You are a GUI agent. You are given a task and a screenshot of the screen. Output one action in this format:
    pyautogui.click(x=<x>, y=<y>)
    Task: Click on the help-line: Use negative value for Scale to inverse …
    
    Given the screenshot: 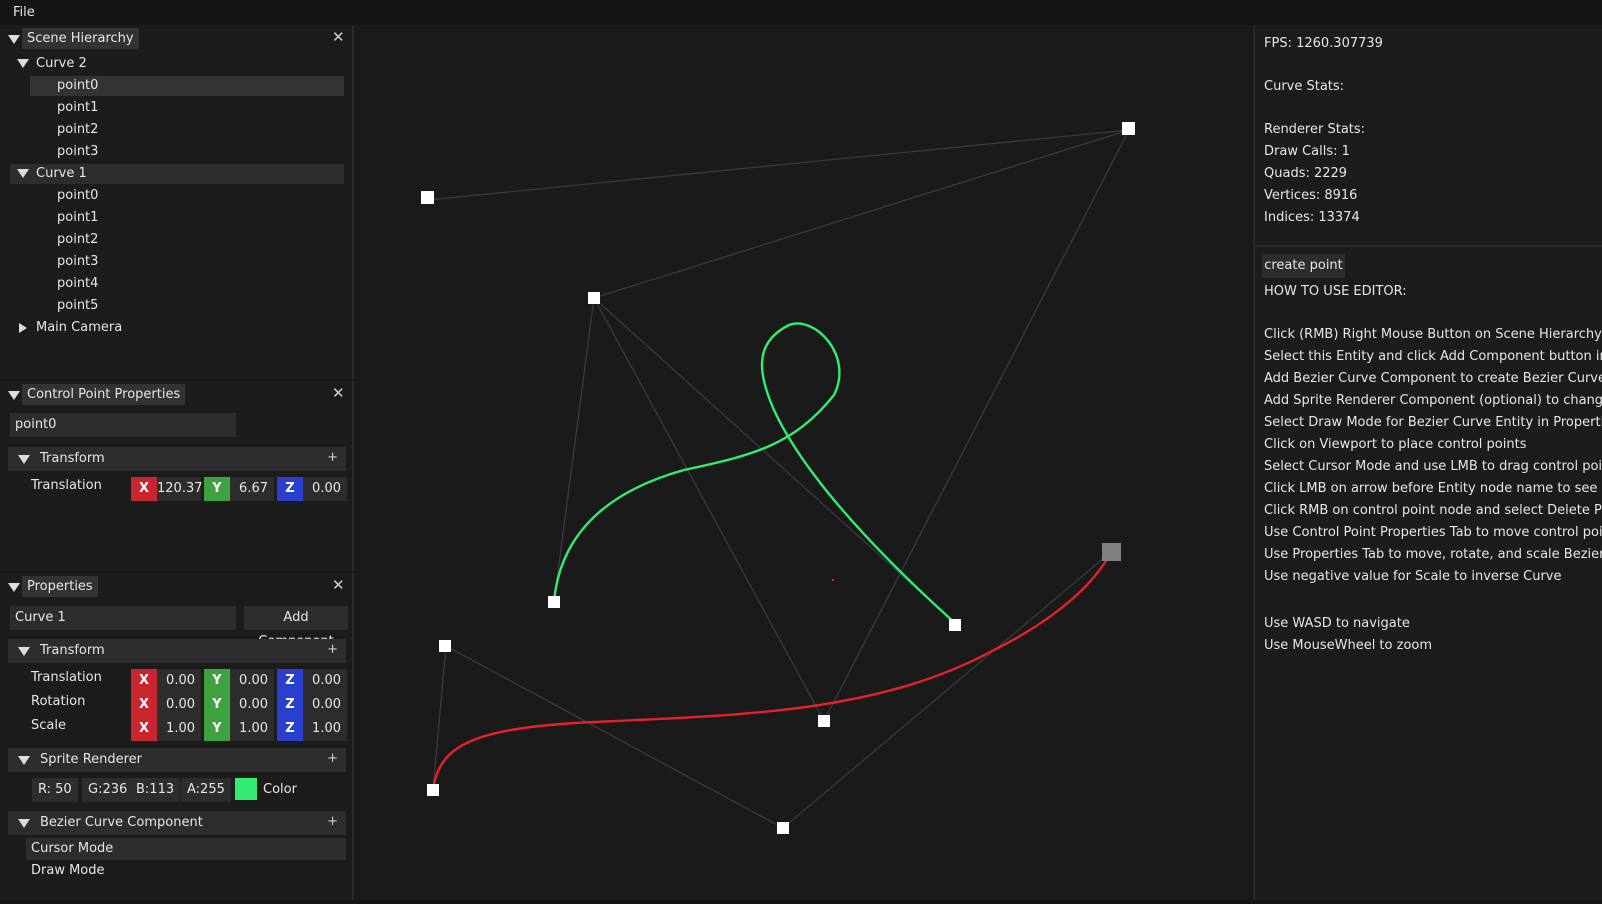 What is the action you would take?
    pyautogui.click(x=1413, y=576)
    